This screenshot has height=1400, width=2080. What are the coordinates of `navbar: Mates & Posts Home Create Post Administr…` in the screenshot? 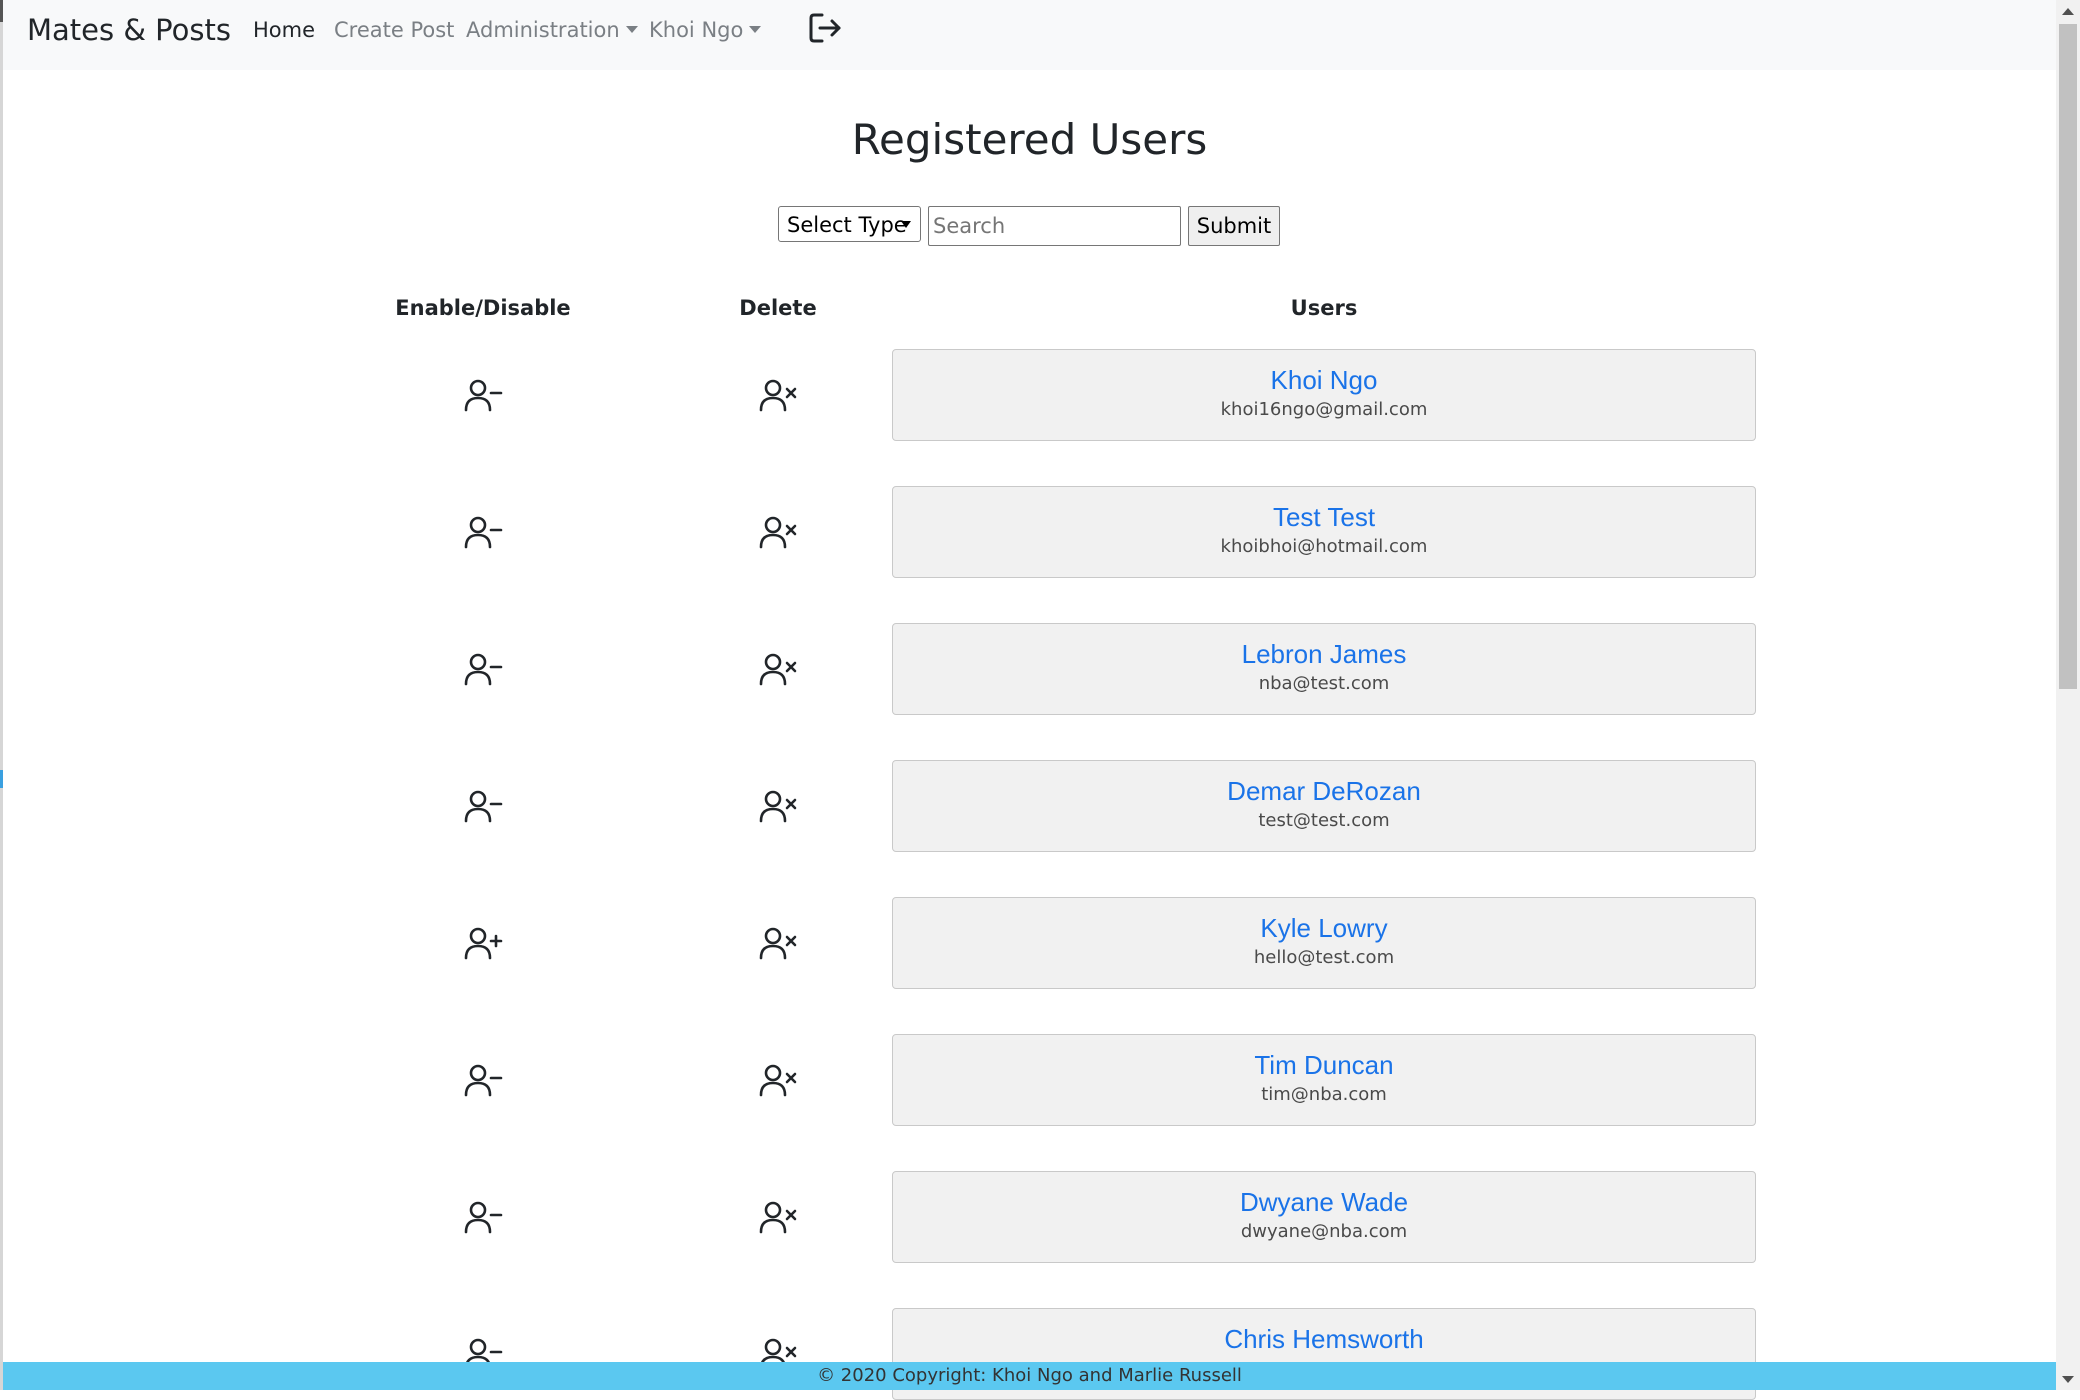 It's located at (1029, 35).